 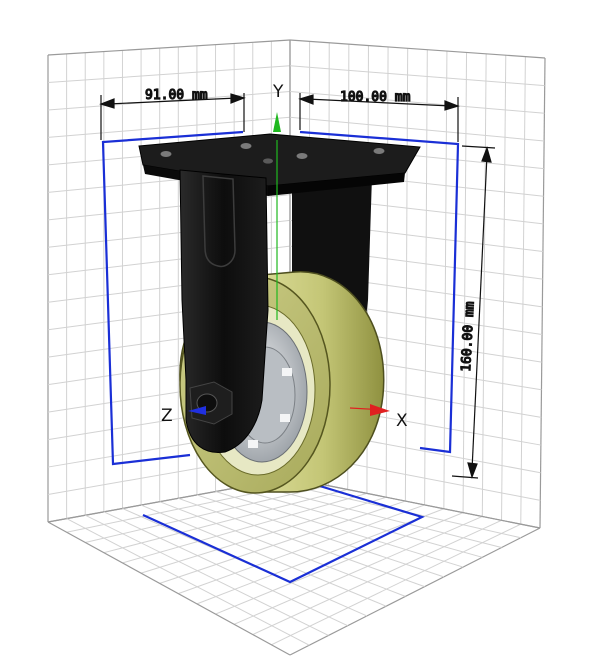 What do you see at coordinates (468, 336) in the screenshot?
I see `dimension-height-label: 160.00 mm` at bounding box center [468, 336].